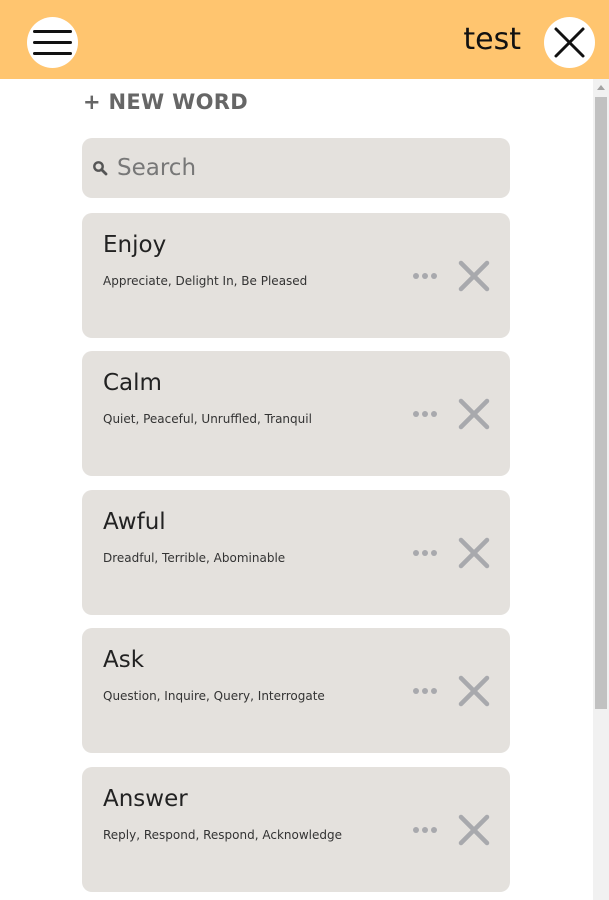 The height and width of the screenshot is (900, 609). Describe the element at coordinates (132, 383) in the screenshot. I see `word-title: Calm` at that location.